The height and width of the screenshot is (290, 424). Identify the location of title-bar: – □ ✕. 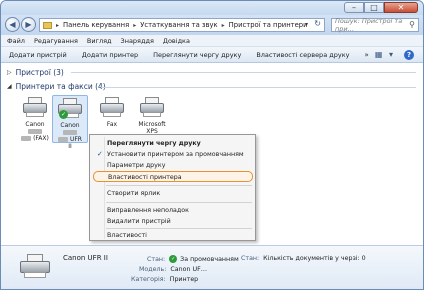
(212, 8).